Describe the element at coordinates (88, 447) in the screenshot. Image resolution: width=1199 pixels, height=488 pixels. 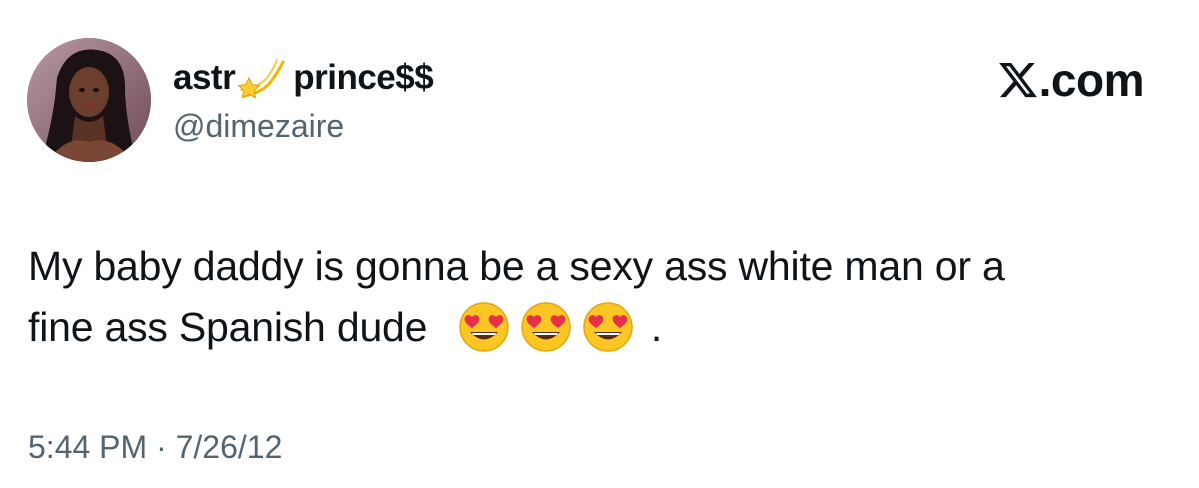
I see `tweet-time: 5:44 PM` at that location.